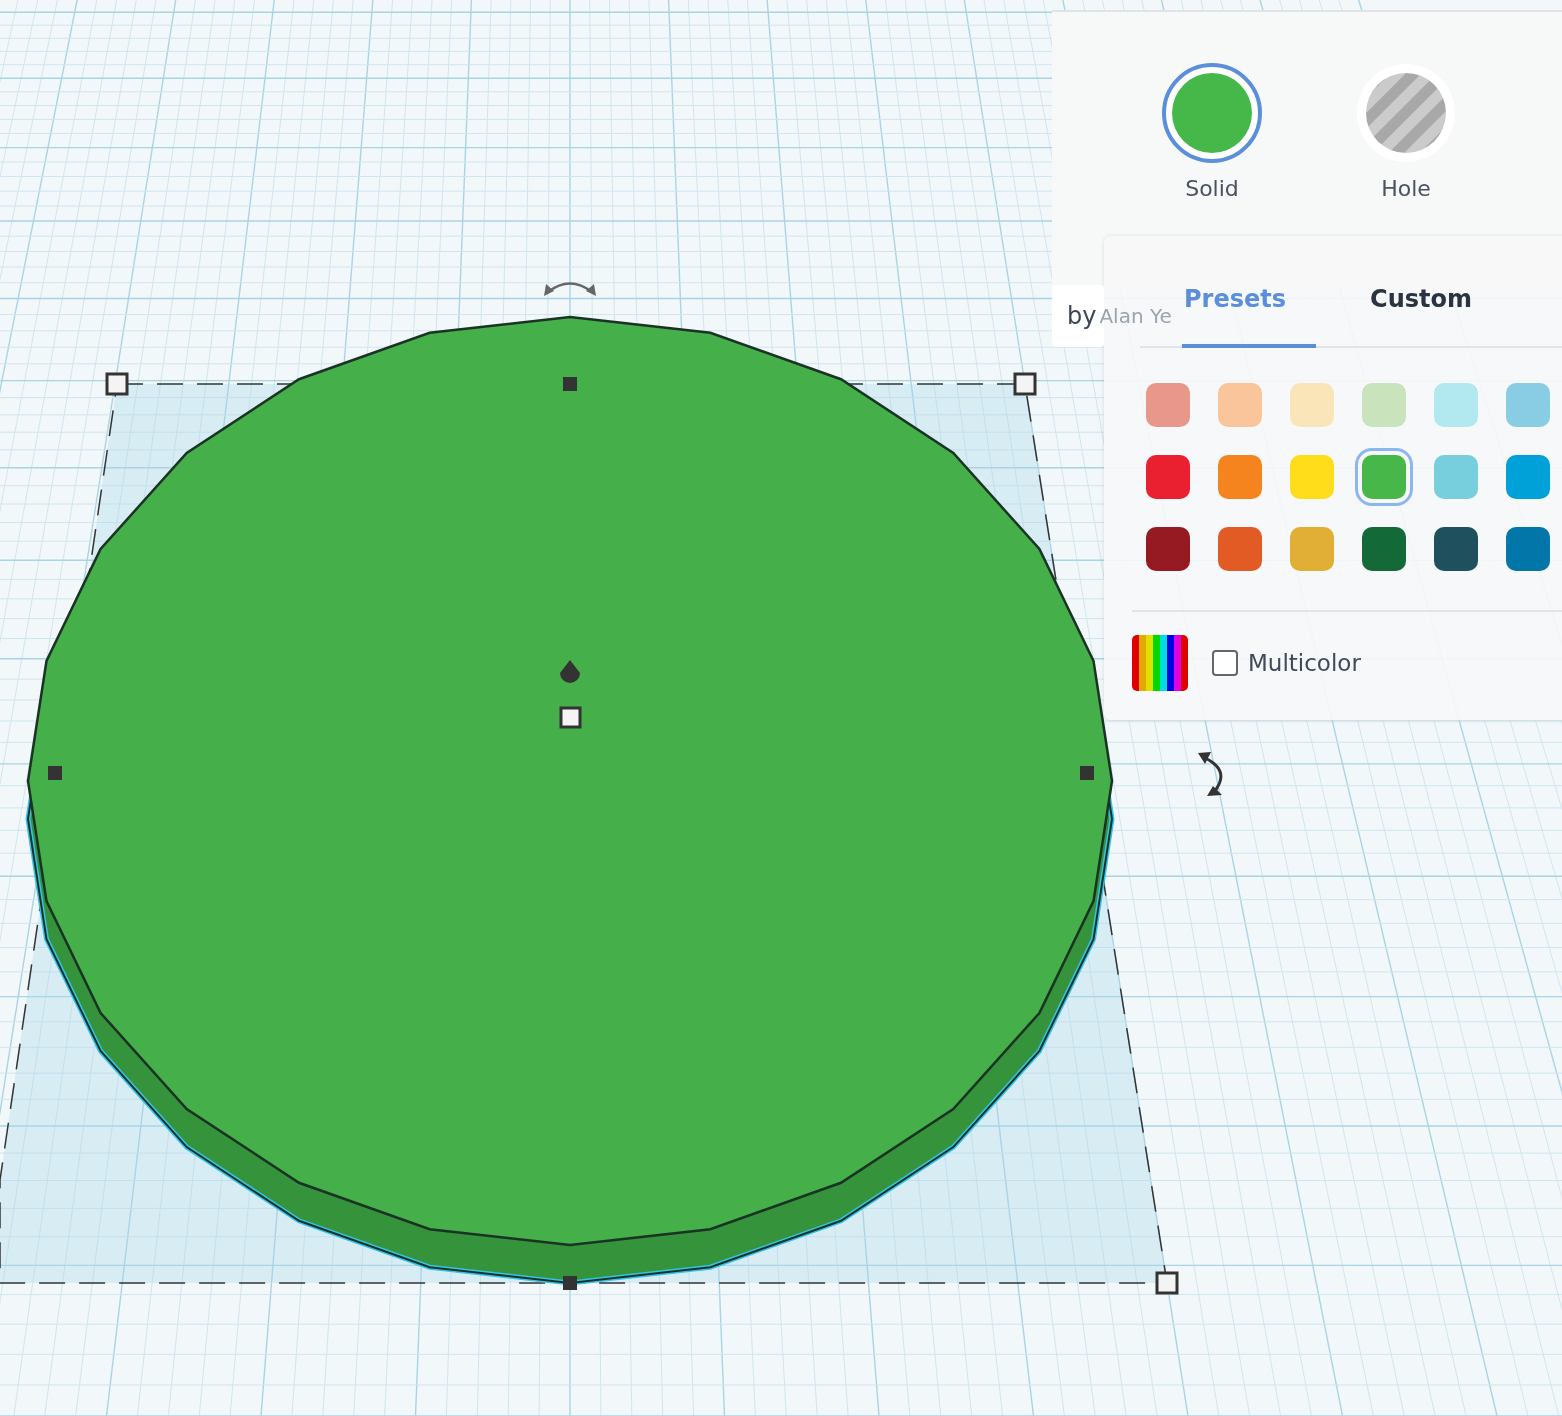 The height and width of the screenshot is (1416, 1562). Describe the element at coordinates (570, 717) in the screenshot. I see `height-handle` at that location.